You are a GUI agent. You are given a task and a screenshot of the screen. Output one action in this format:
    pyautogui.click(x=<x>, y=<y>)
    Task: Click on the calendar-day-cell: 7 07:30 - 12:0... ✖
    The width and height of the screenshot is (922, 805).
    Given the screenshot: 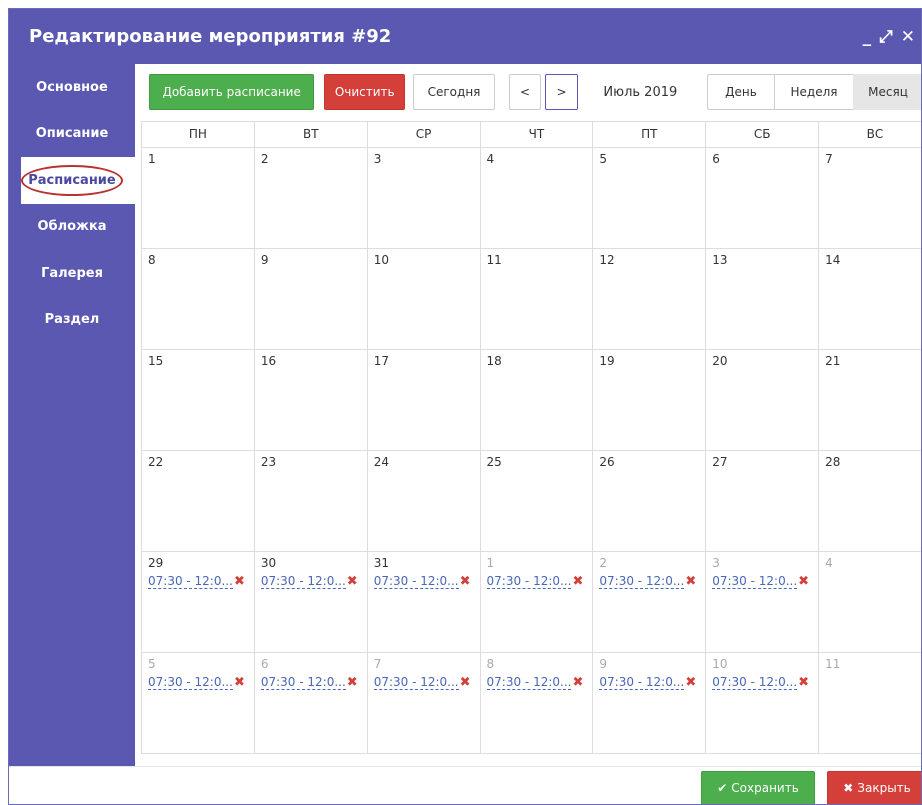 What is the action you would take?
    pyautogui.click(x=423, y=703)
    